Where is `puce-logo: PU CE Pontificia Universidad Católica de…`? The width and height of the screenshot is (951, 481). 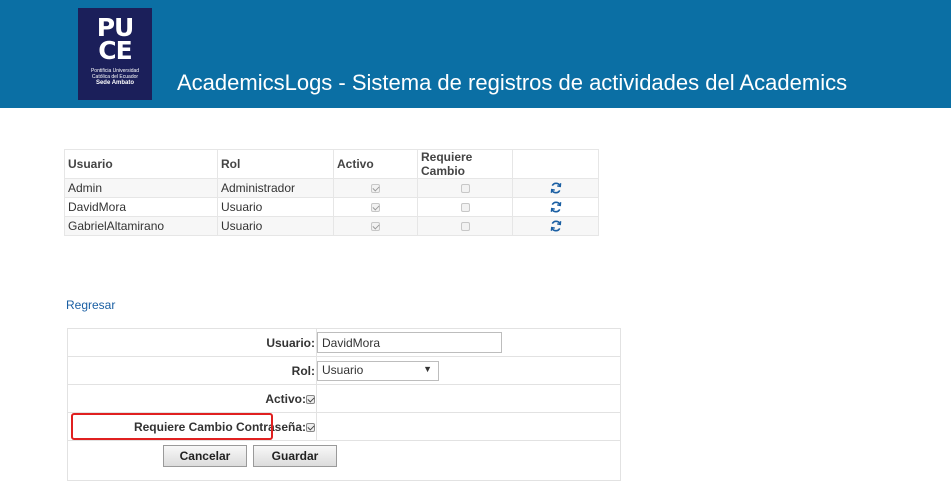 puce-logo: PU CE Pontificia Universidad Católica de… is located at coordinates (115, 54).